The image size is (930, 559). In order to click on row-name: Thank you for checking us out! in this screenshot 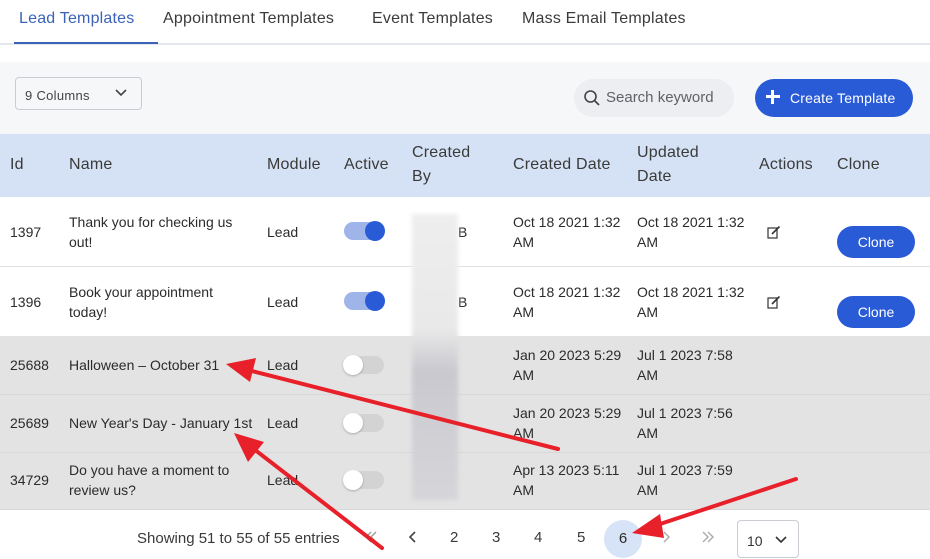, I will do `click(150, 232)`.